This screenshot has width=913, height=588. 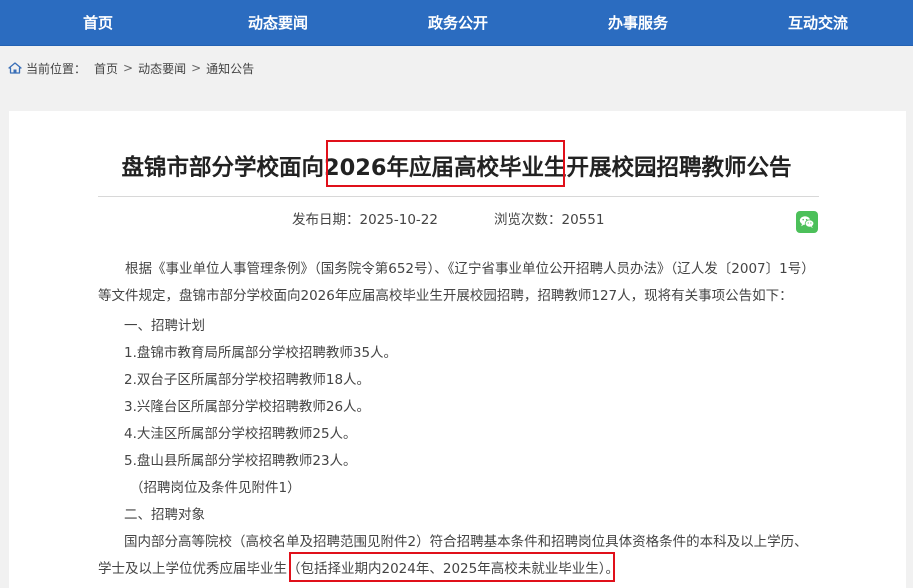 I want to click on section-heading-plan: 一、招聘计划, so click(x=164, y=326).